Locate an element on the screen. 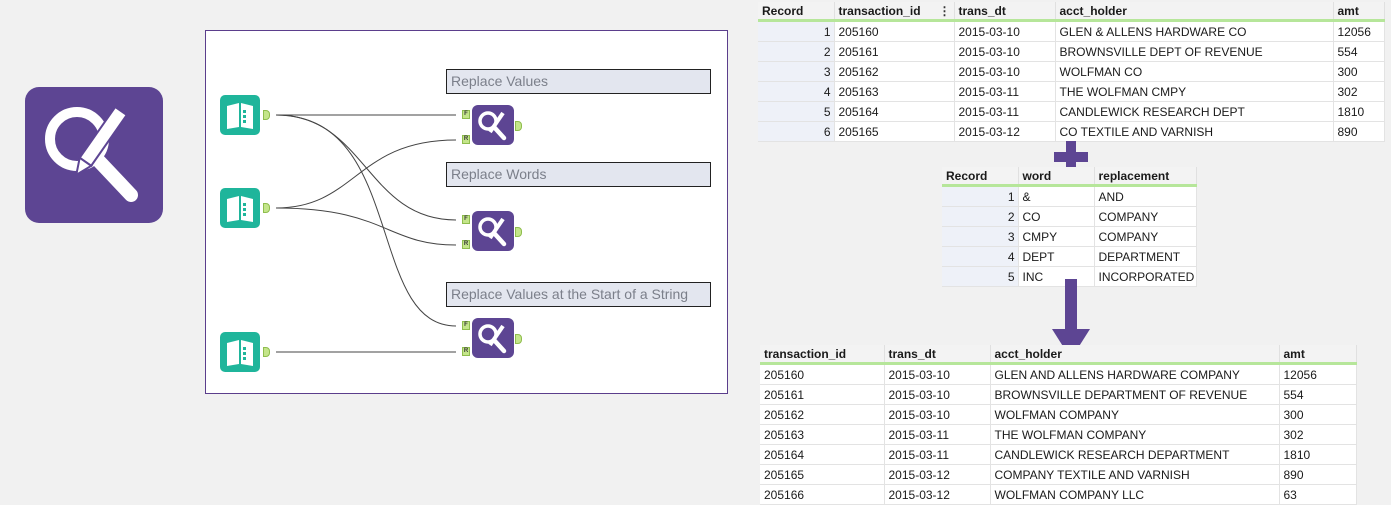 The image size is (1391, 505). table-row: 205163 2015-03-11 THE WOLFMAN COMPANY 302 is located at coordinates (1058, 434).